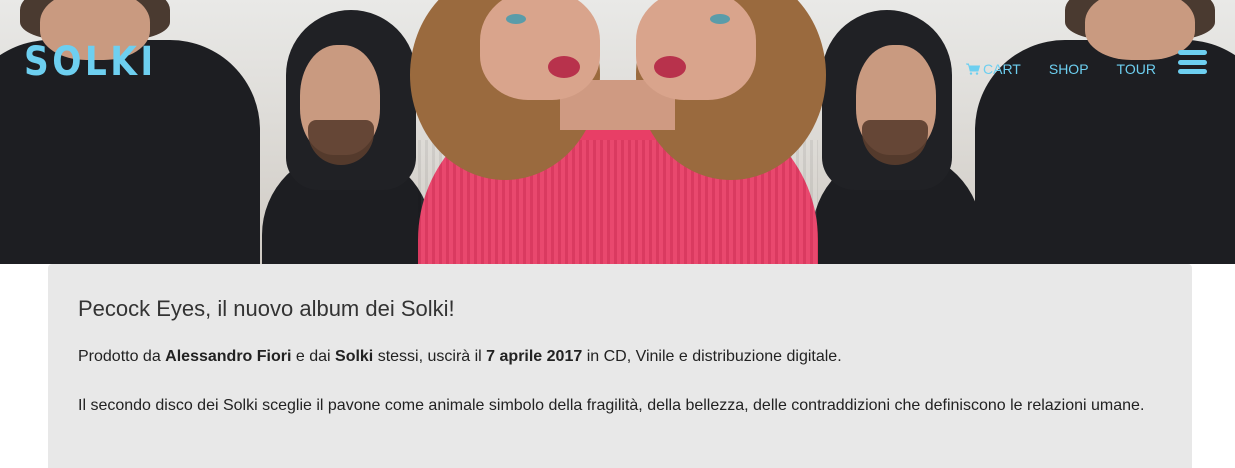 The image size is (1235, 468). I want to click on text: stessi, uscirà il, so click(430, 357).